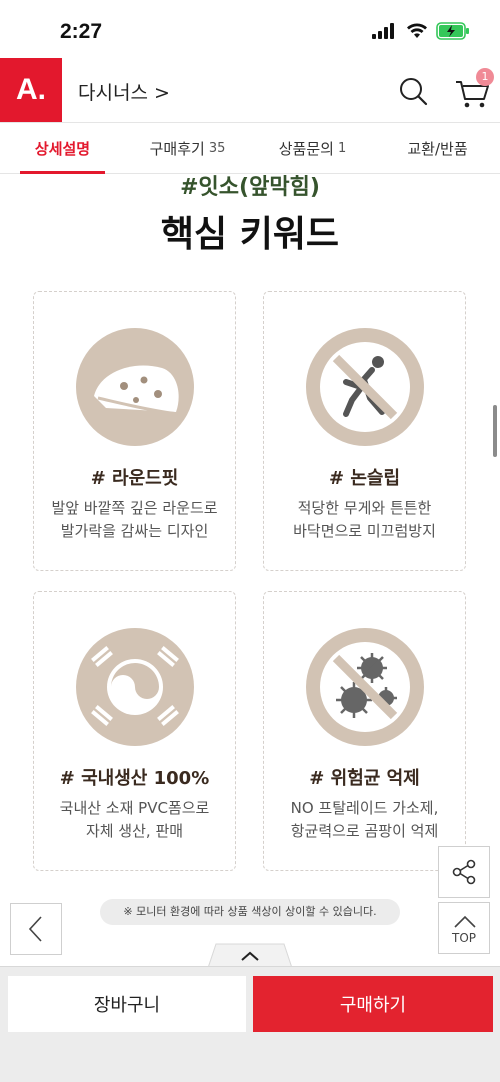  I want to click on share-icon, so click(464, 872).